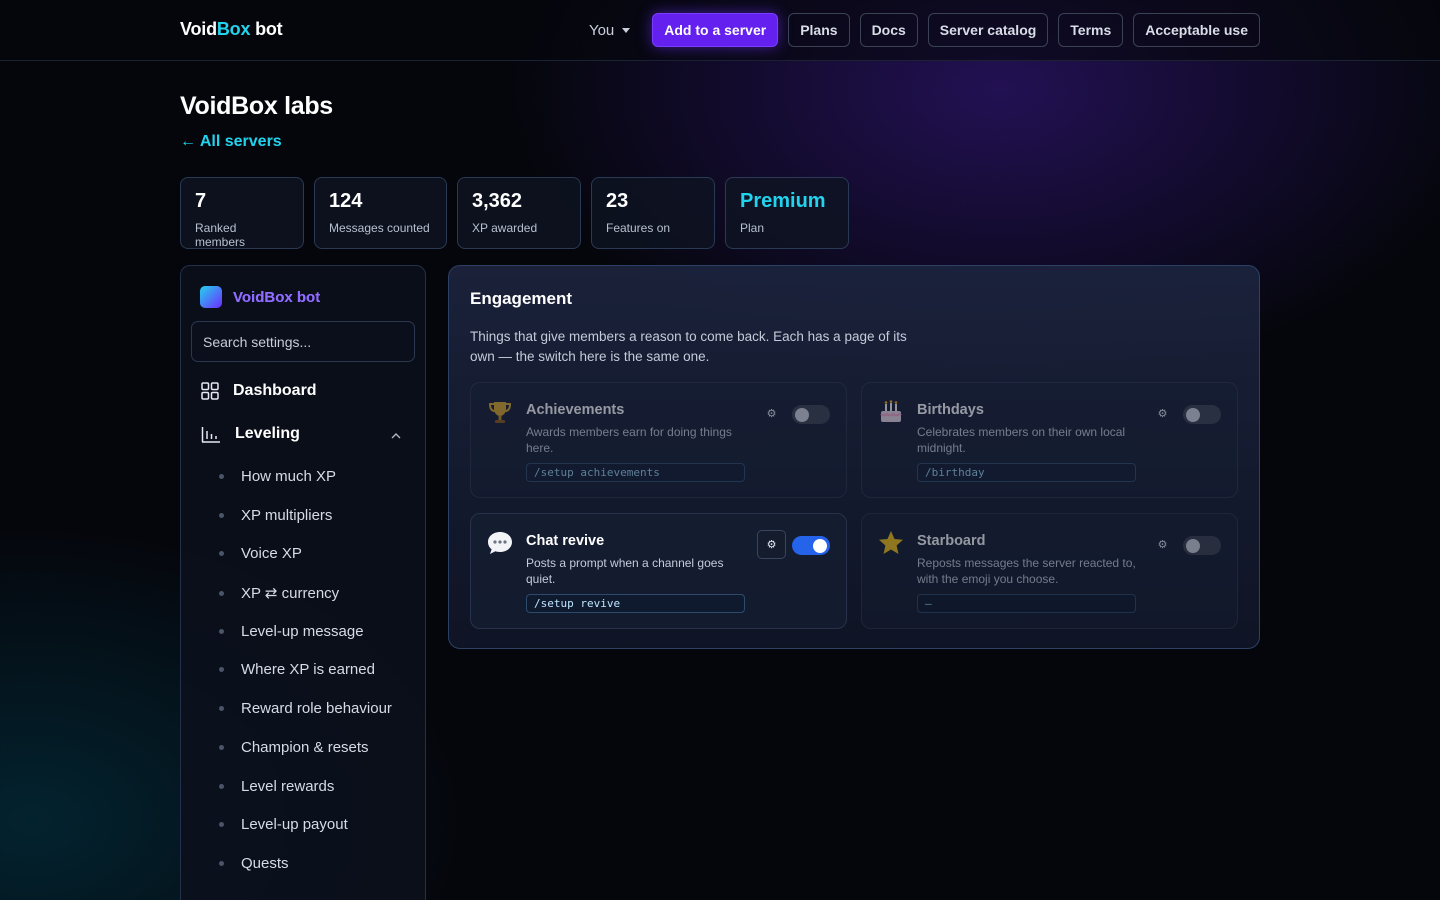 The image size is (1440, 900). Describe the element at coordinates (891, 542) in the screenshot. I see `star-icon` at that location.